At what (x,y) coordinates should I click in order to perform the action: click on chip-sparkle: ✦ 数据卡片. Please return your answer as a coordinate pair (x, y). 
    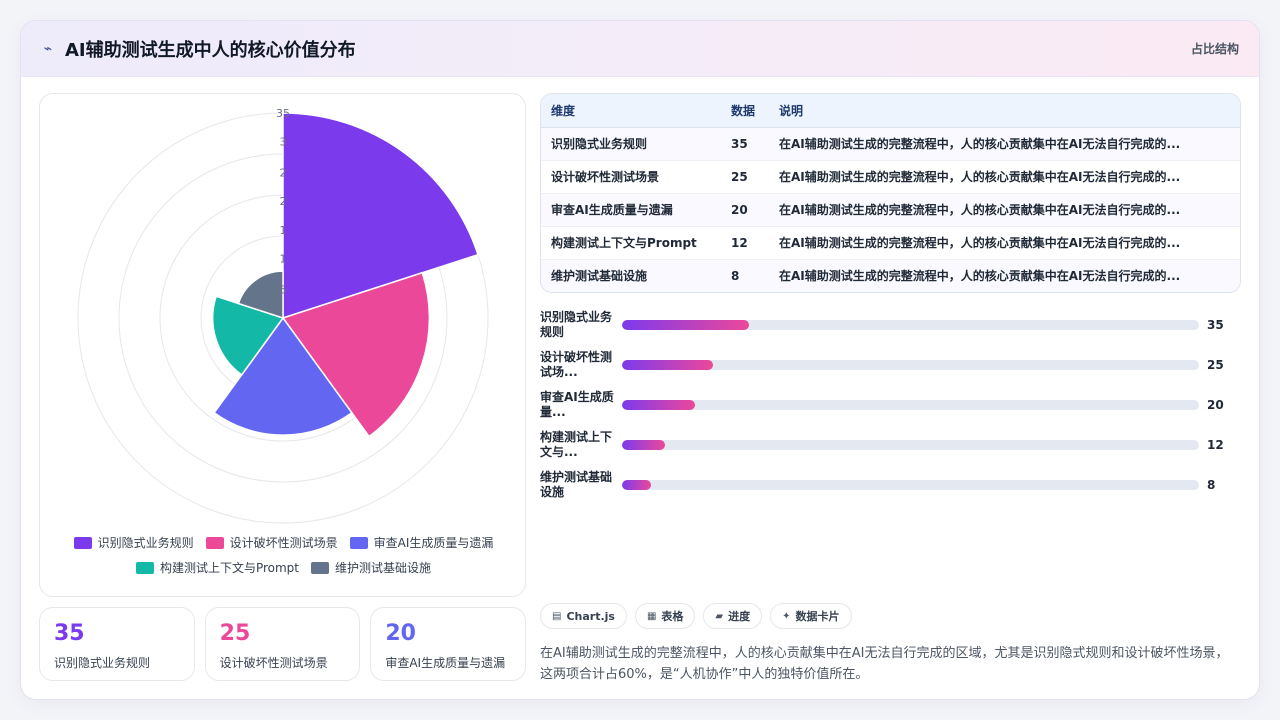
    Looking at the image, I should click on (811, 616).